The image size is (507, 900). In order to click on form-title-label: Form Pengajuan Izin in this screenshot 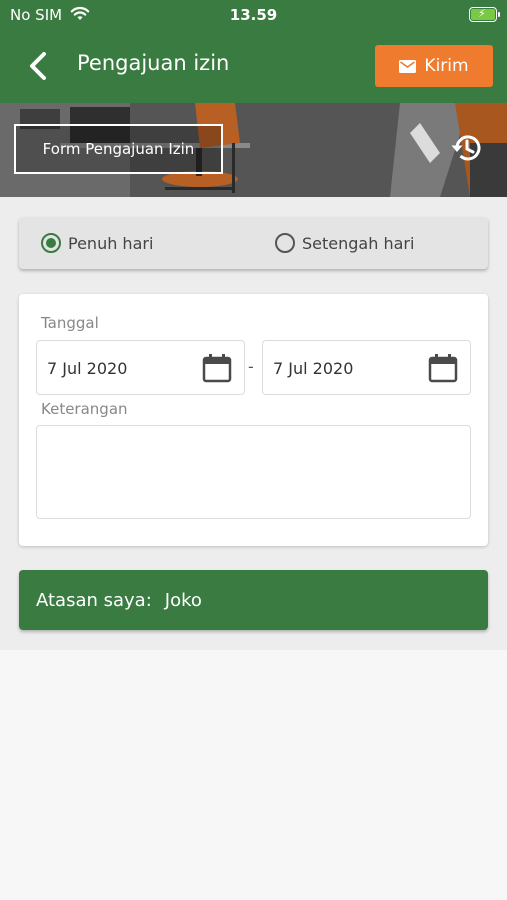, I will do `click(118, 149)`.